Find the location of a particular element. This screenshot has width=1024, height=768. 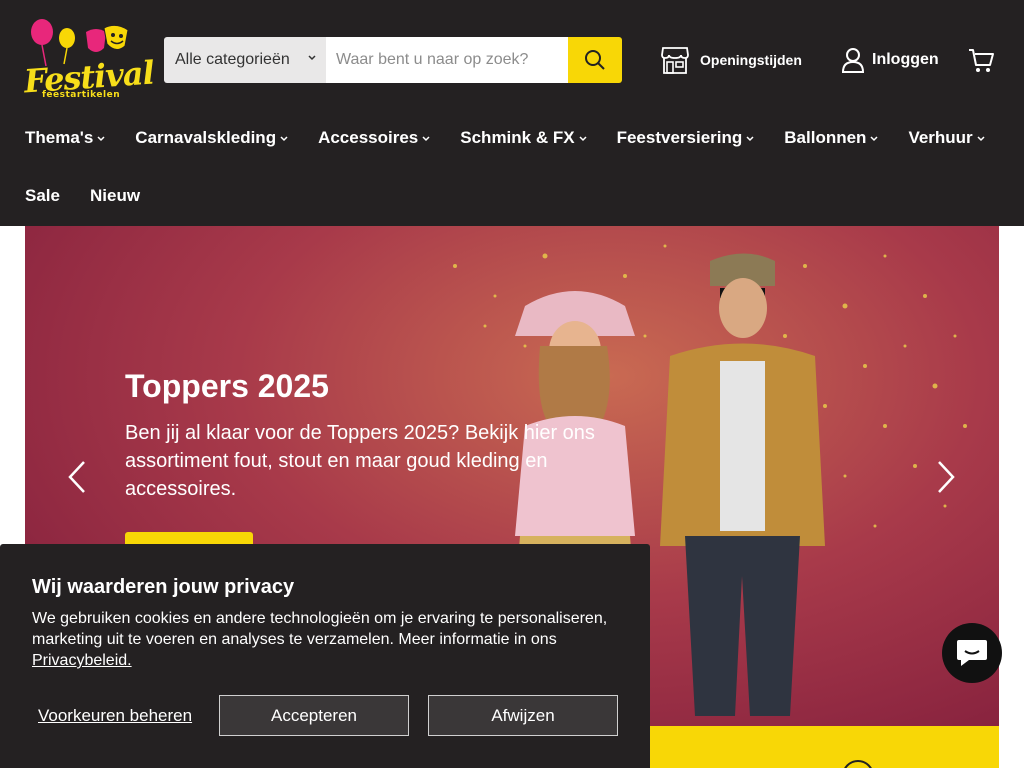

nav-item-label: Ballonnen is located at coordinates (825, 137).